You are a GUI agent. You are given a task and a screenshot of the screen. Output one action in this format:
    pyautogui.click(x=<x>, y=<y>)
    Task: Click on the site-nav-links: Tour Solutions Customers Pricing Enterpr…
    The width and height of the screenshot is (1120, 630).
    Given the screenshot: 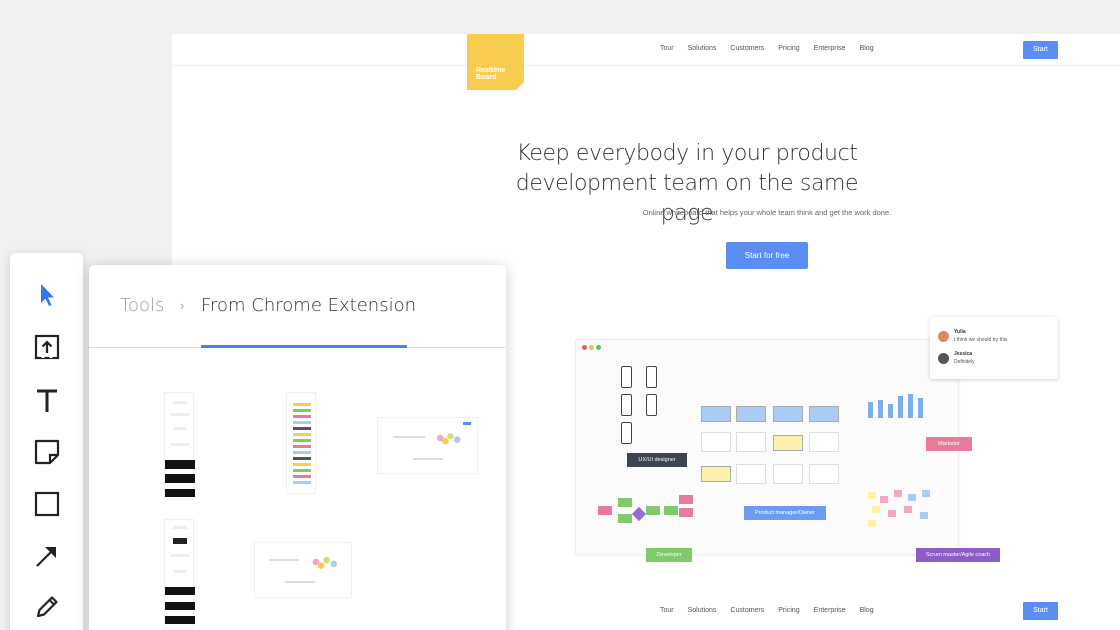 What is the action you would take?
    pyautogui.click(x=767, y=48)
    